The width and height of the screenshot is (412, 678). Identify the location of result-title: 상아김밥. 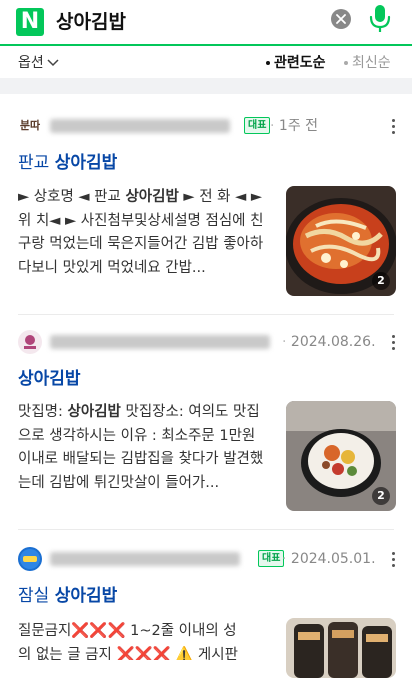
(49, 379).